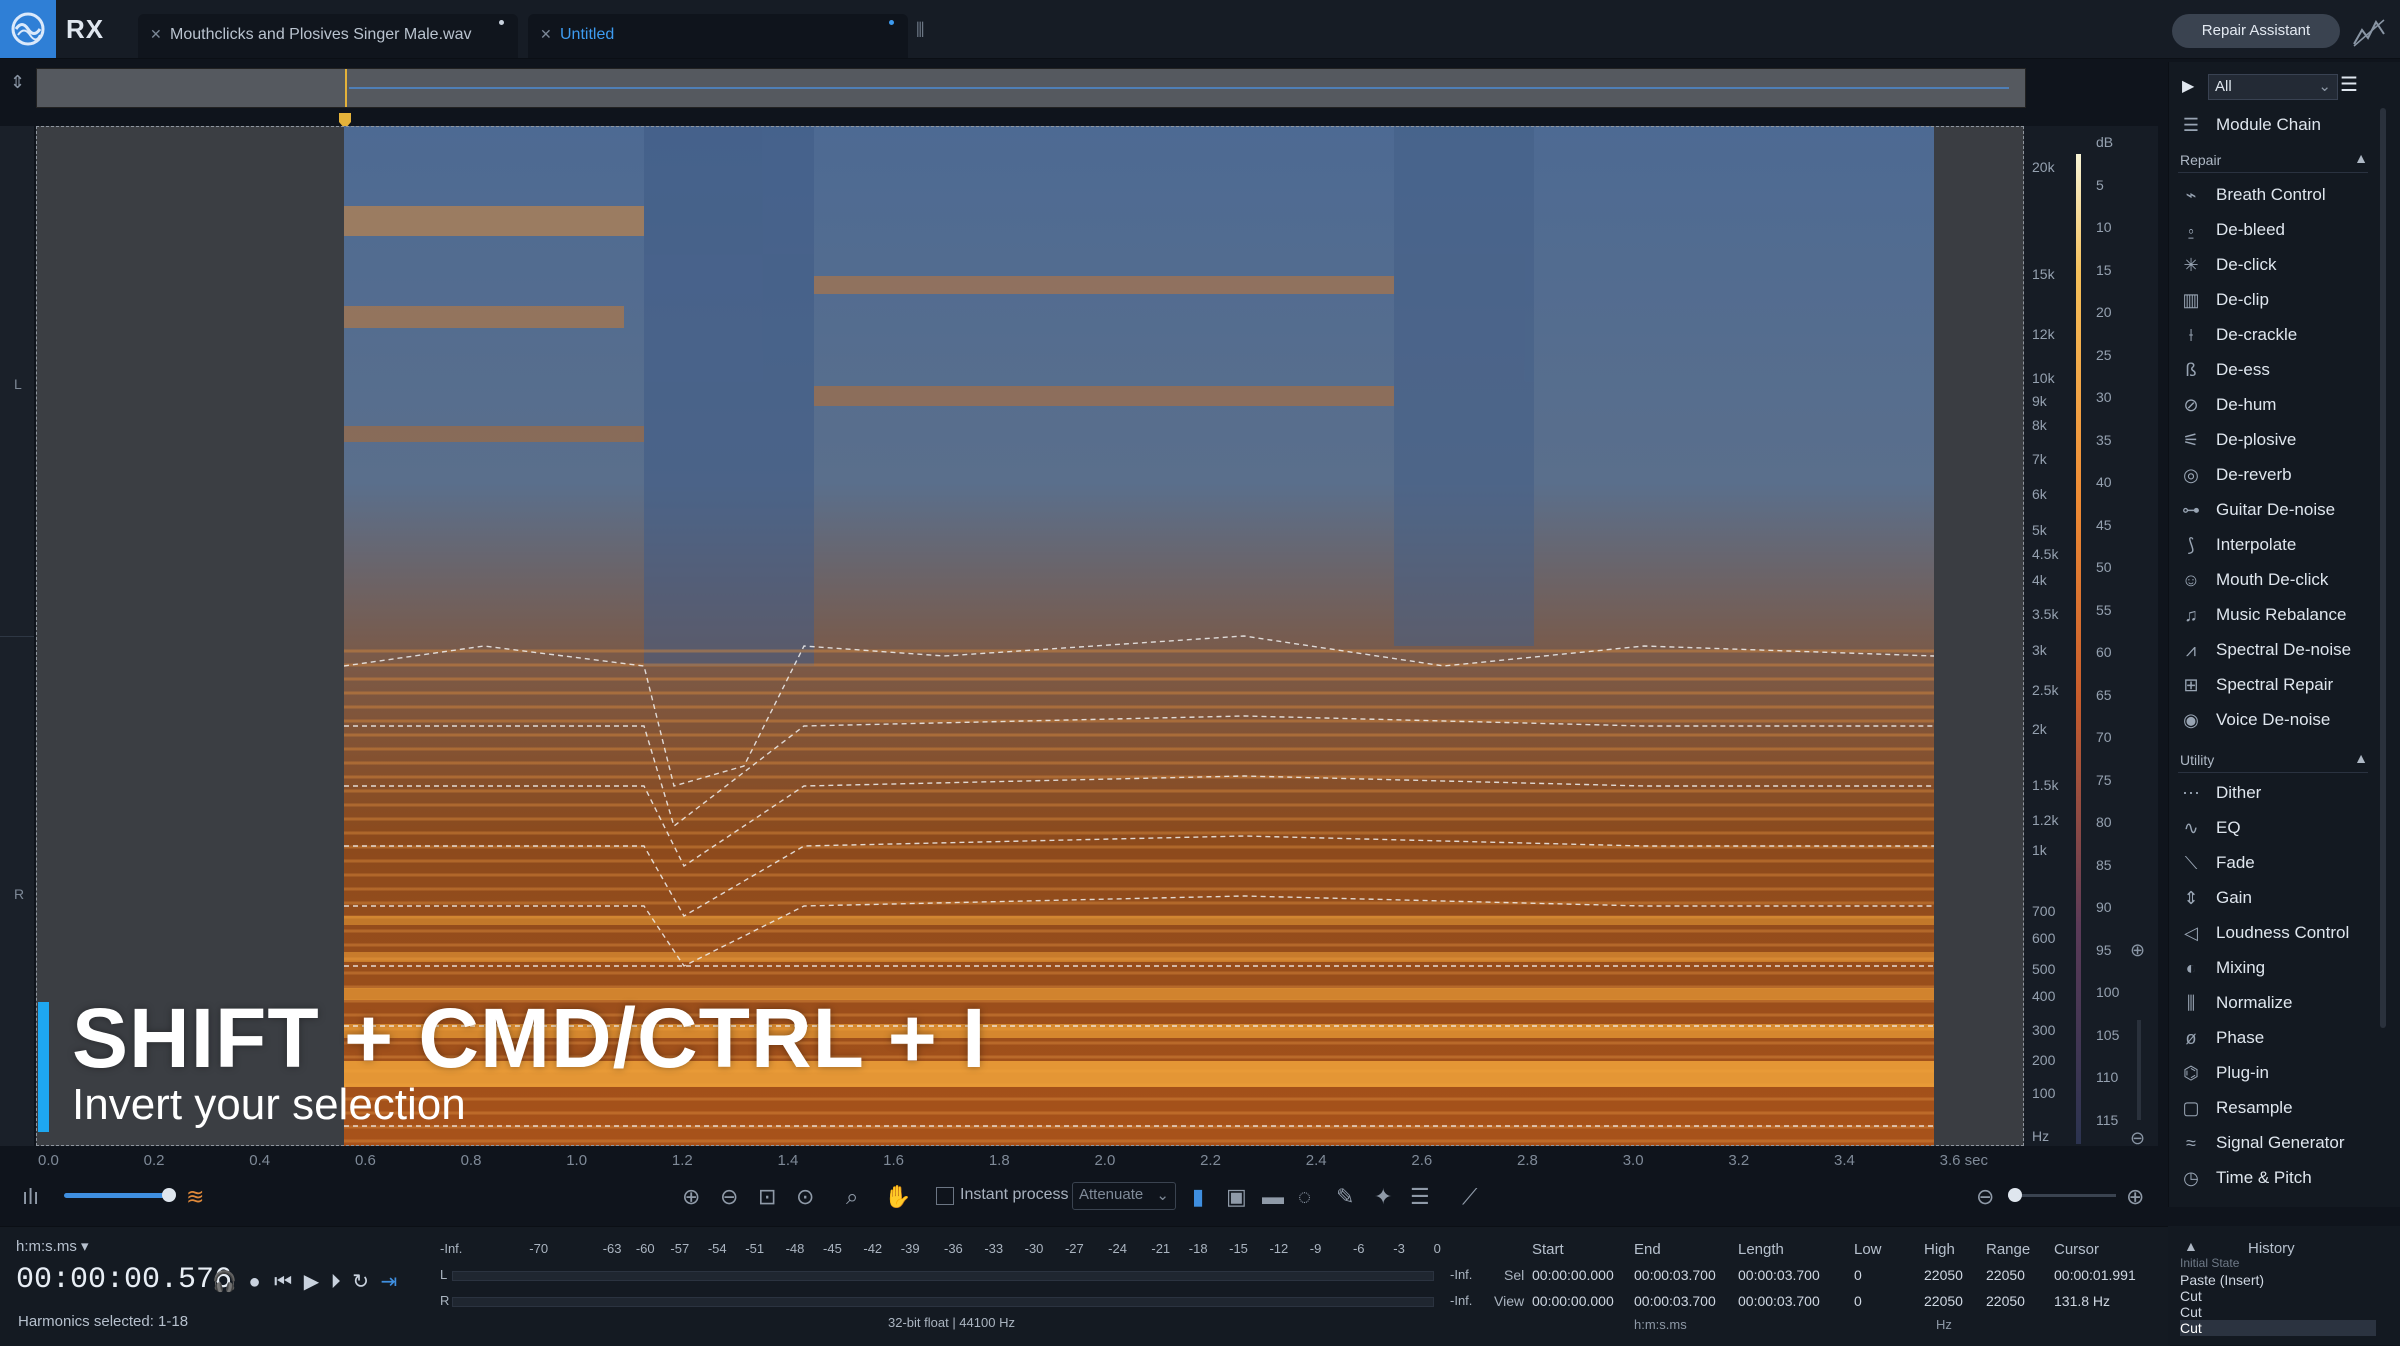  What do you see at coordinates (1573, 1275) in the screenshot?
I see `sel-start: 00:00:00.000` at bounding box center [1573, 1275].